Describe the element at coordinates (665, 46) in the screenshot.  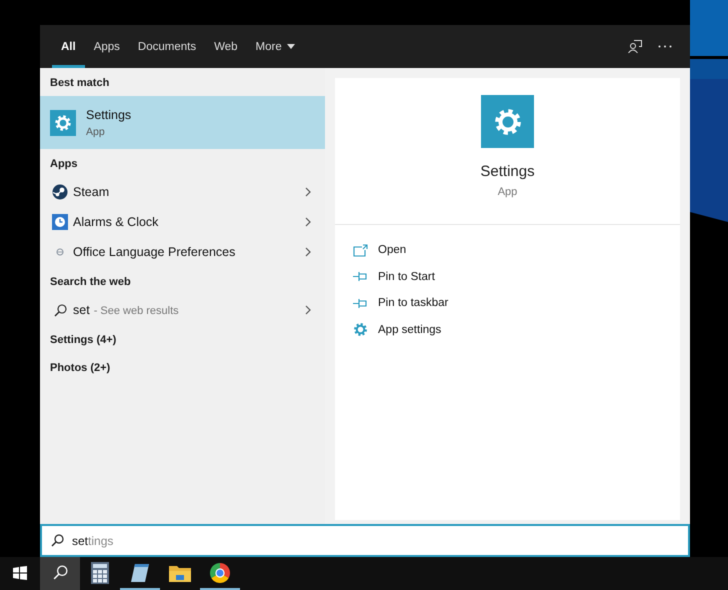
I see `more-icon` at that location.